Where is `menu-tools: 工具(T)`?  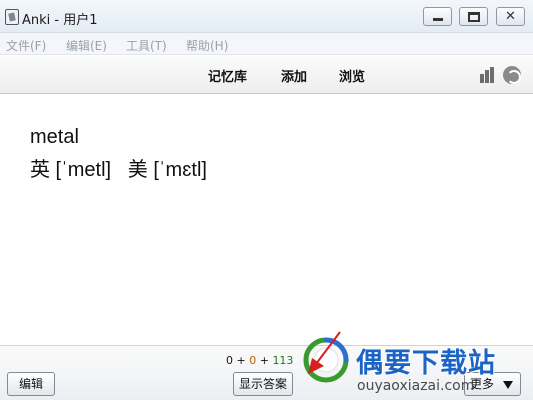
menu-tools: 工具(T) is located at coordinates (146, 45).